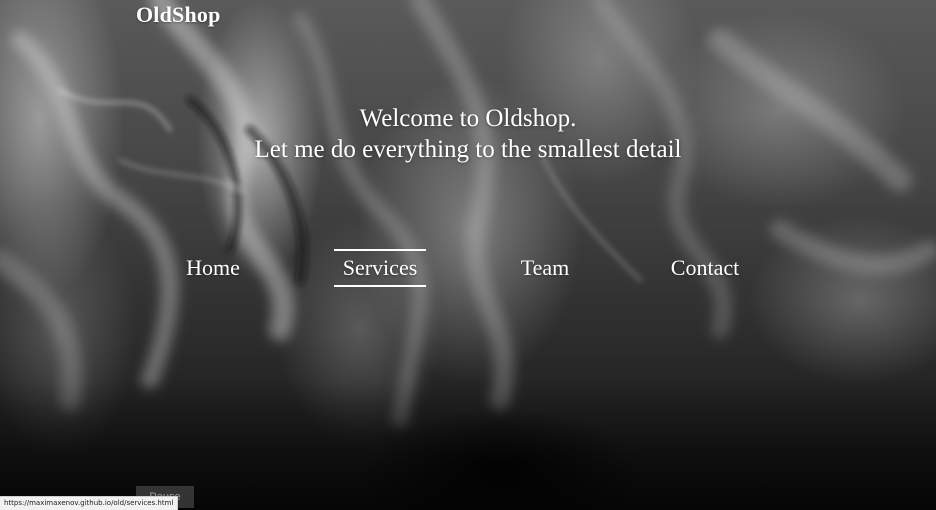 Image resolution: width=936 pixels, height=510 pixels. Describe the element at coordinates (380, 268) in the screenshot. I see `nav-item-services: Services` at that location.